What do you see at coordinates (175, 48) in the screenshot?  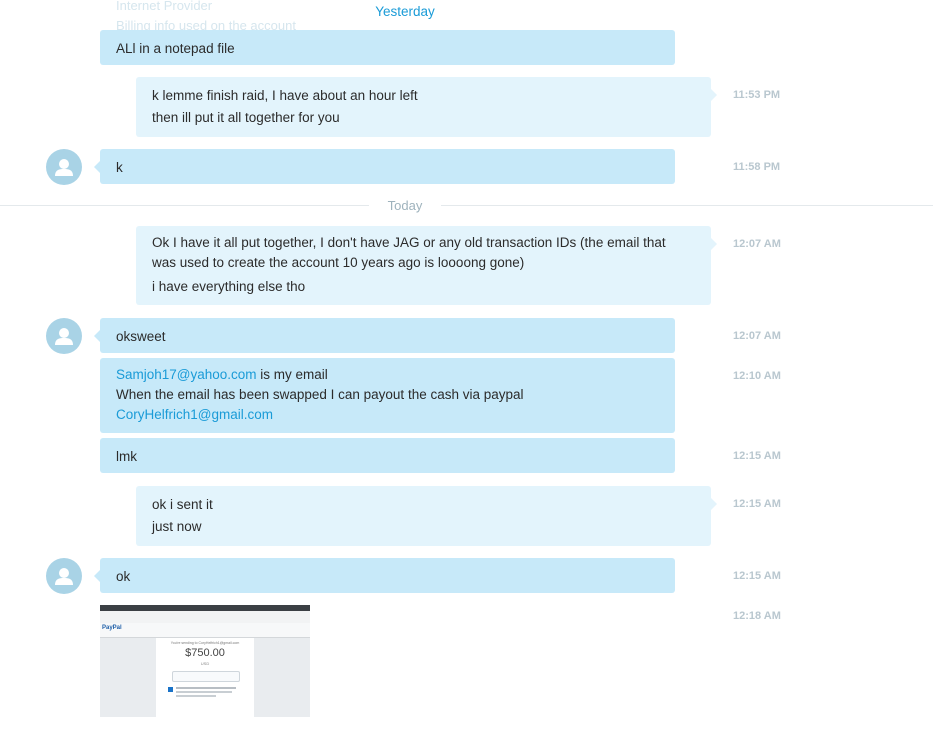 I see `message-text: ALl in a notepad file` at bounding box center [175, 48].